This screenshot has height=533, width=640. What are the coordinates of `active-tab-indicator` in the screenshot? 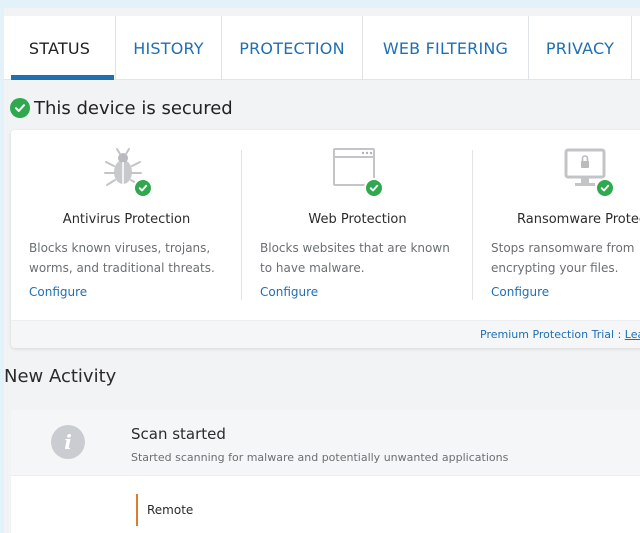 It's located at (62, 77).